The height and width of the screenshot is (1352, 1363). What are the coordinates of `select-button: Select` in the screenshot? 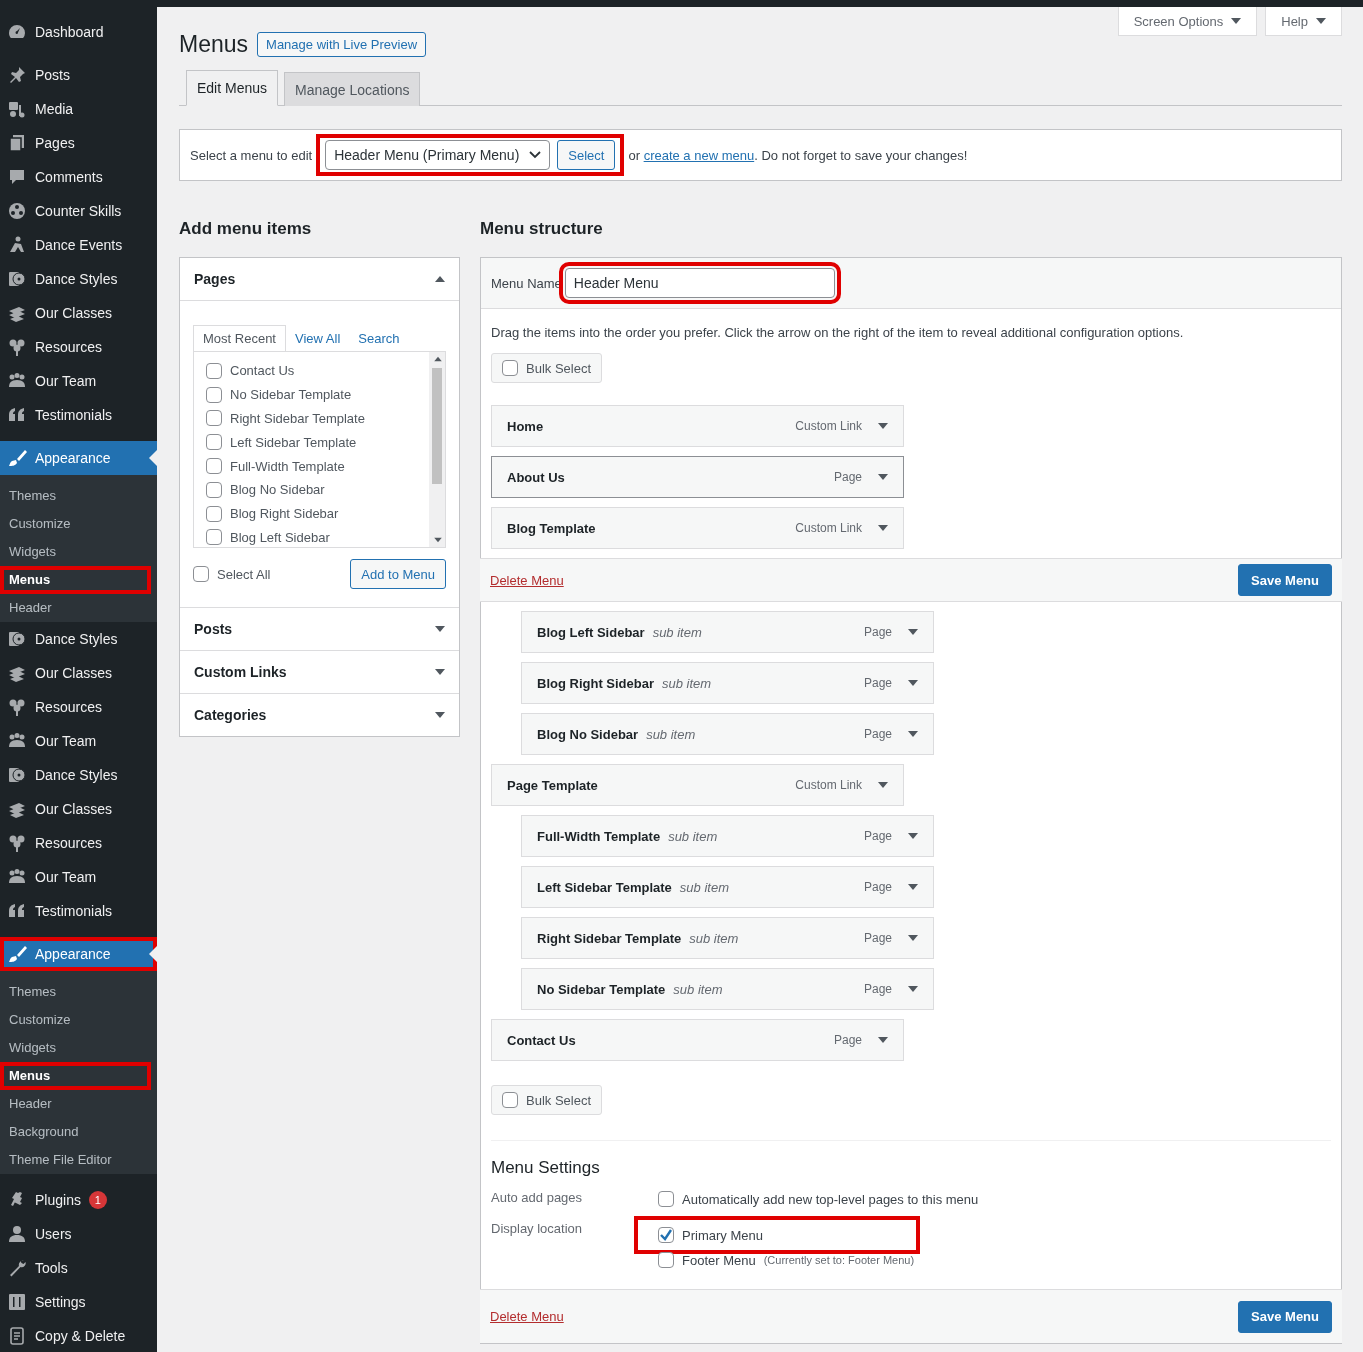 It's located at (586, 155).